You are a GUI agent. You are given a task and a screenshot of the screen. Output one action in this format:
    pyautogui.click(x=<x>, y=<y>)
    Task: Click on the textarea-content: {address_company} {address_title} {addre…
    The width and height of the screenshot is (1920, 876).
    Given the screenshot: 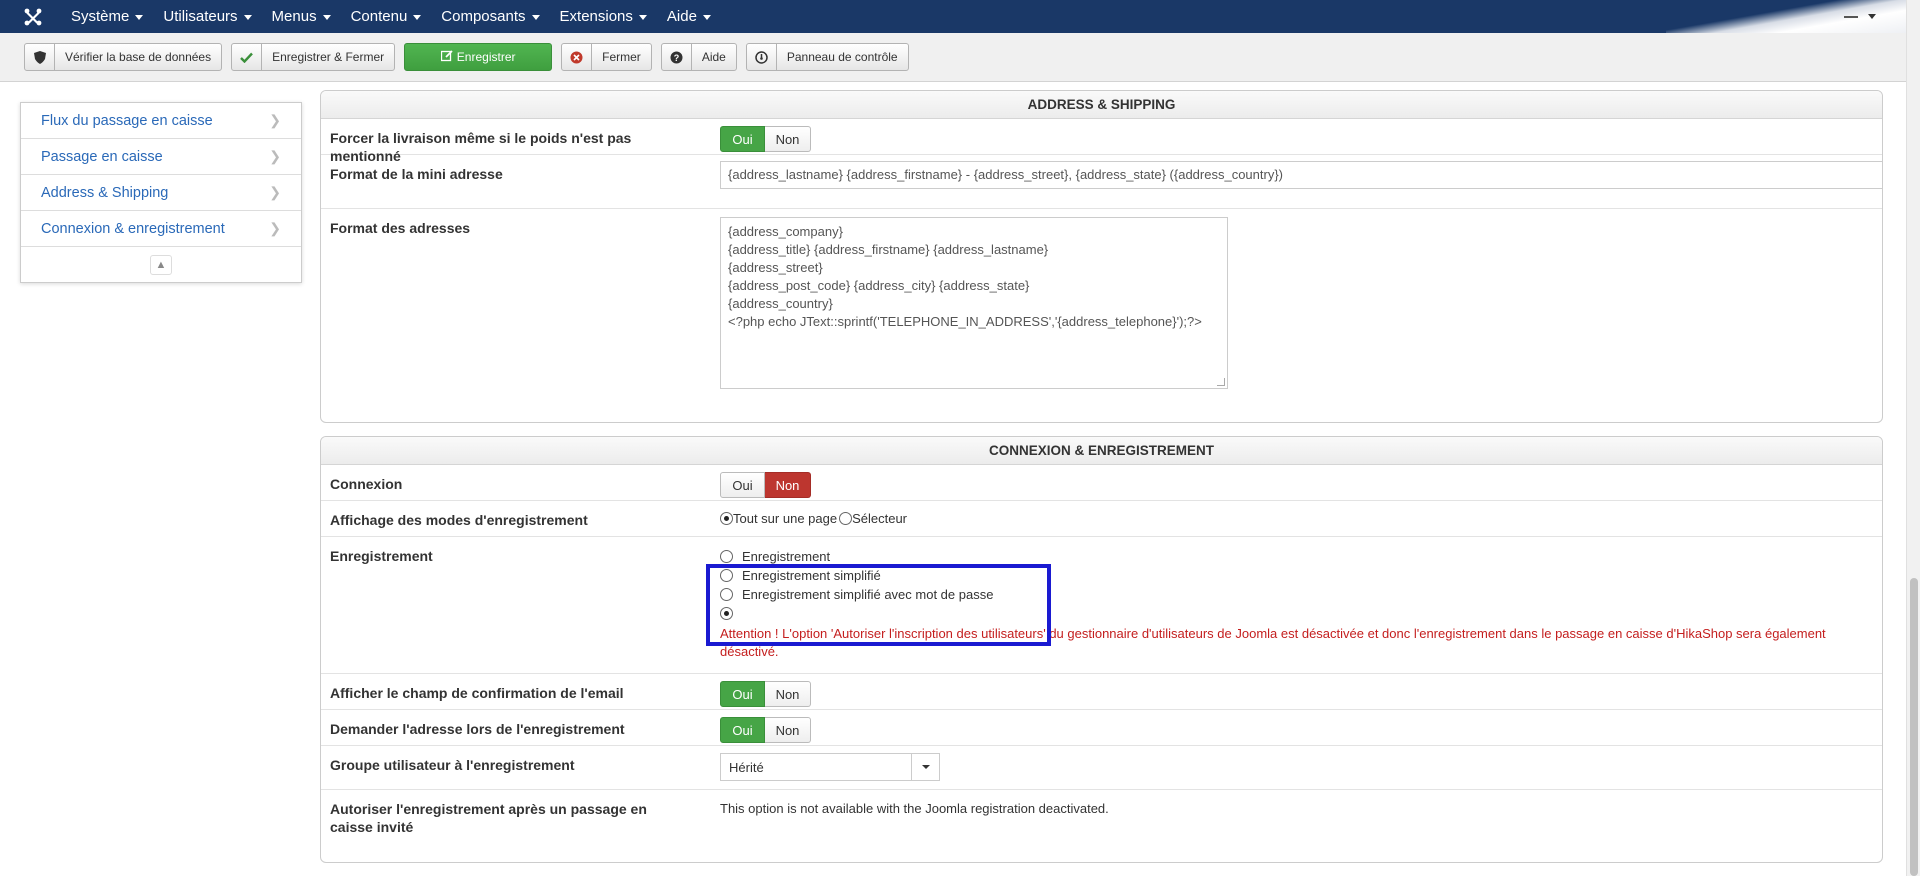 What is the action you would take?
    pyautogui.click(x=965, y=276)
    